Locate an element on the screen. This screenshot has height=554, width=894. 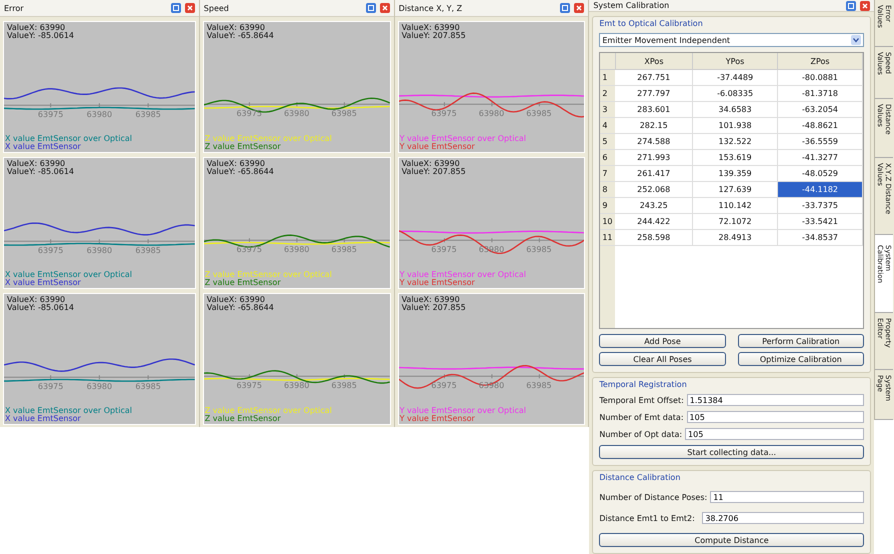
row-header: 2 is located at coordinates (608, 94).